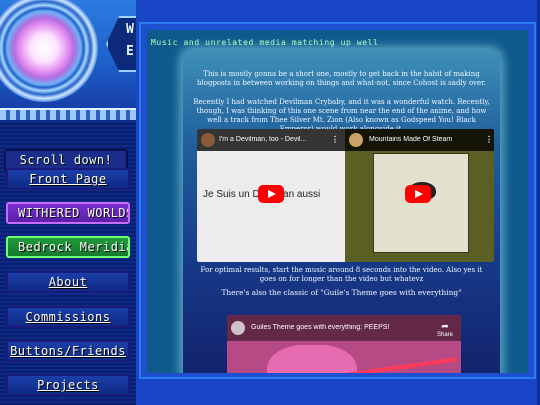 This screenshot has height=405, width=540. I want to click on nav-front-page: Front Page, so click(68, 179).